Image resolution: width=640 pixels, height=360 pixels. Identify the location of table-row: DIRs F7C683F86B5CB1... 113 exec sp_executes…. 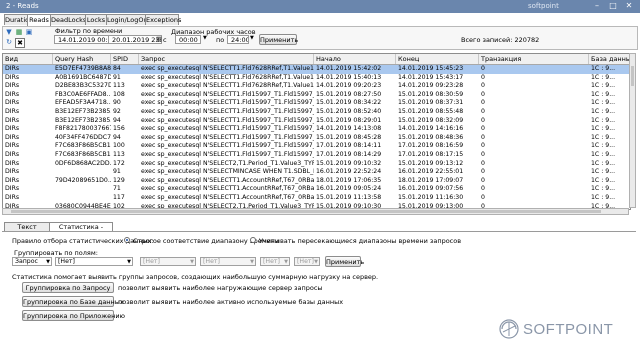
(316, 155).